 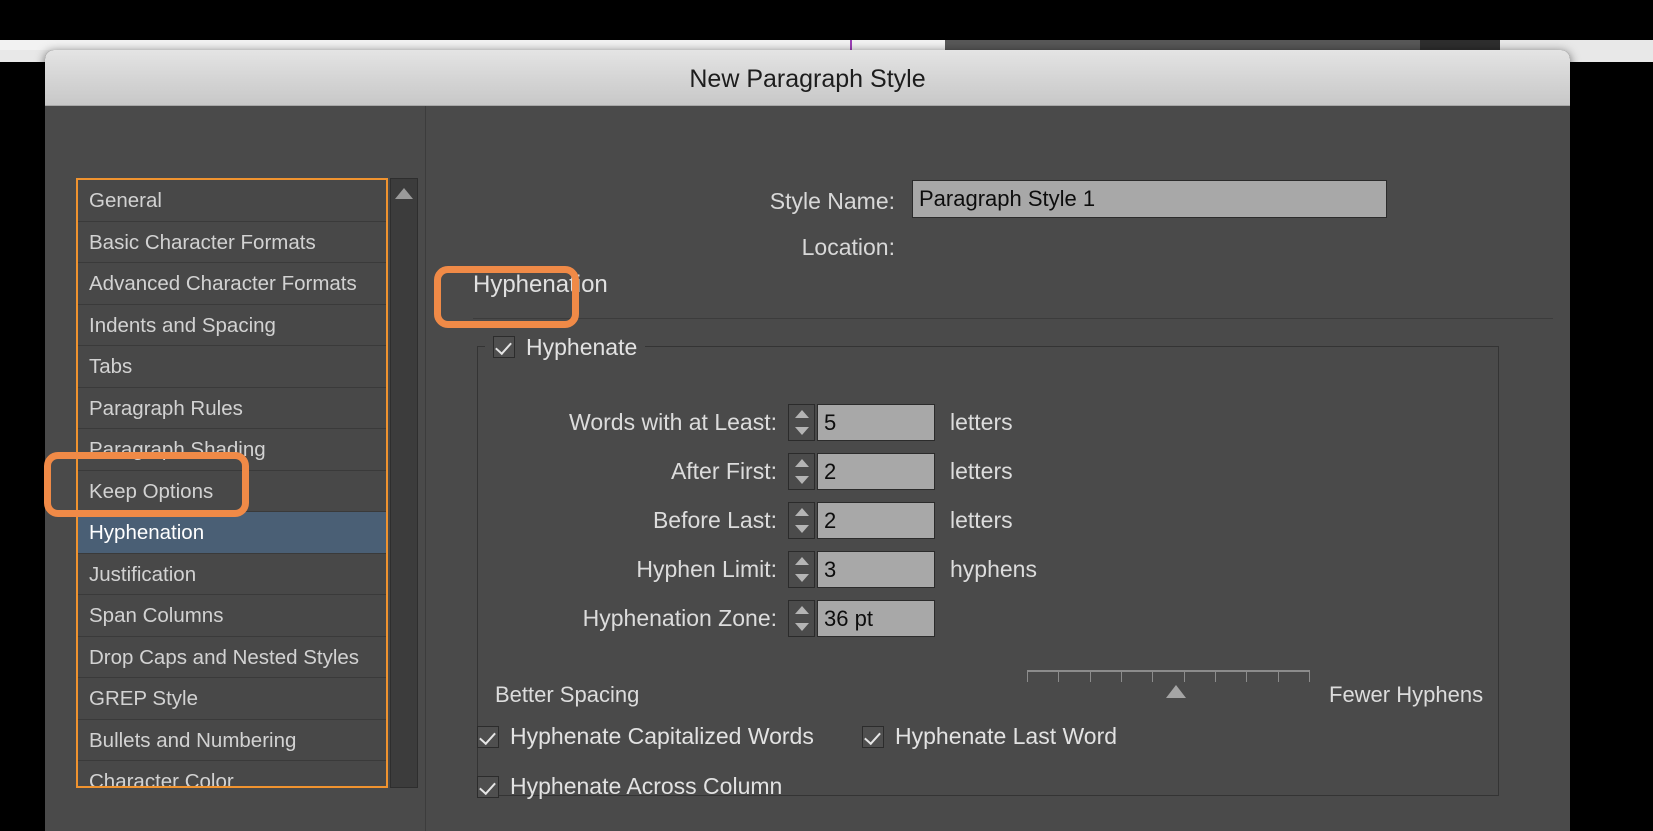 I want to click on option-hyphenate-capitalized-words: Hyphenate Capitalized Words, so click(x=645, y=736).